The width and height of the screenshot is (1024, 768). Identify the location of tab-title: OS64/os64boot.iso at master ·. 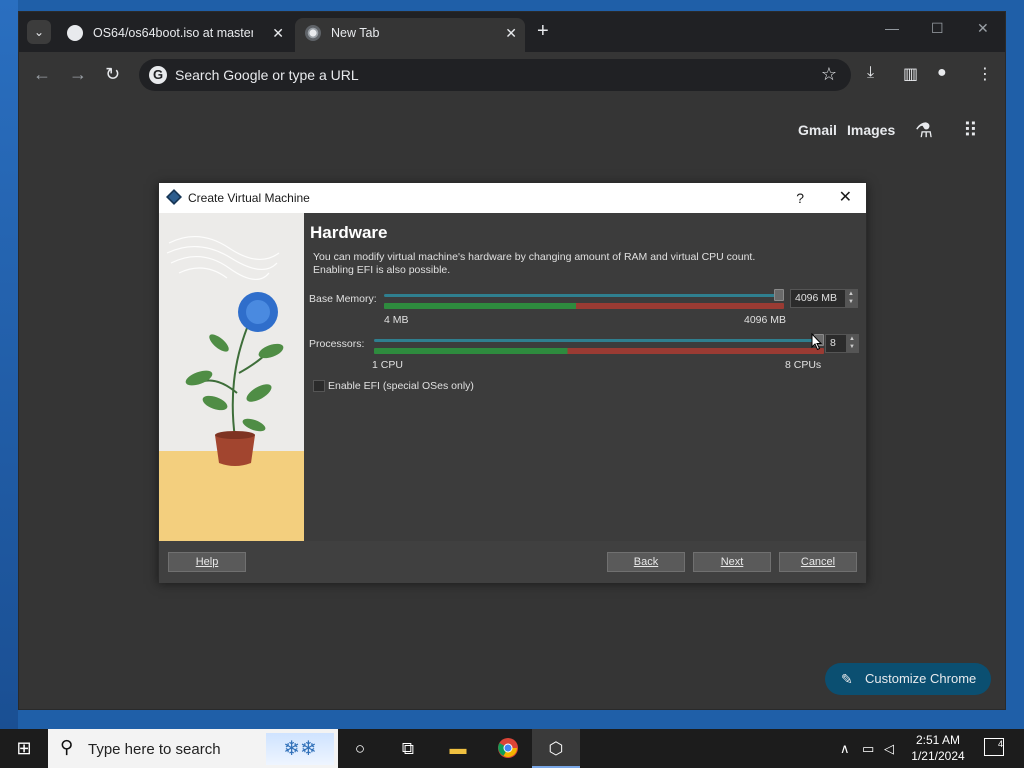
(173, 33).